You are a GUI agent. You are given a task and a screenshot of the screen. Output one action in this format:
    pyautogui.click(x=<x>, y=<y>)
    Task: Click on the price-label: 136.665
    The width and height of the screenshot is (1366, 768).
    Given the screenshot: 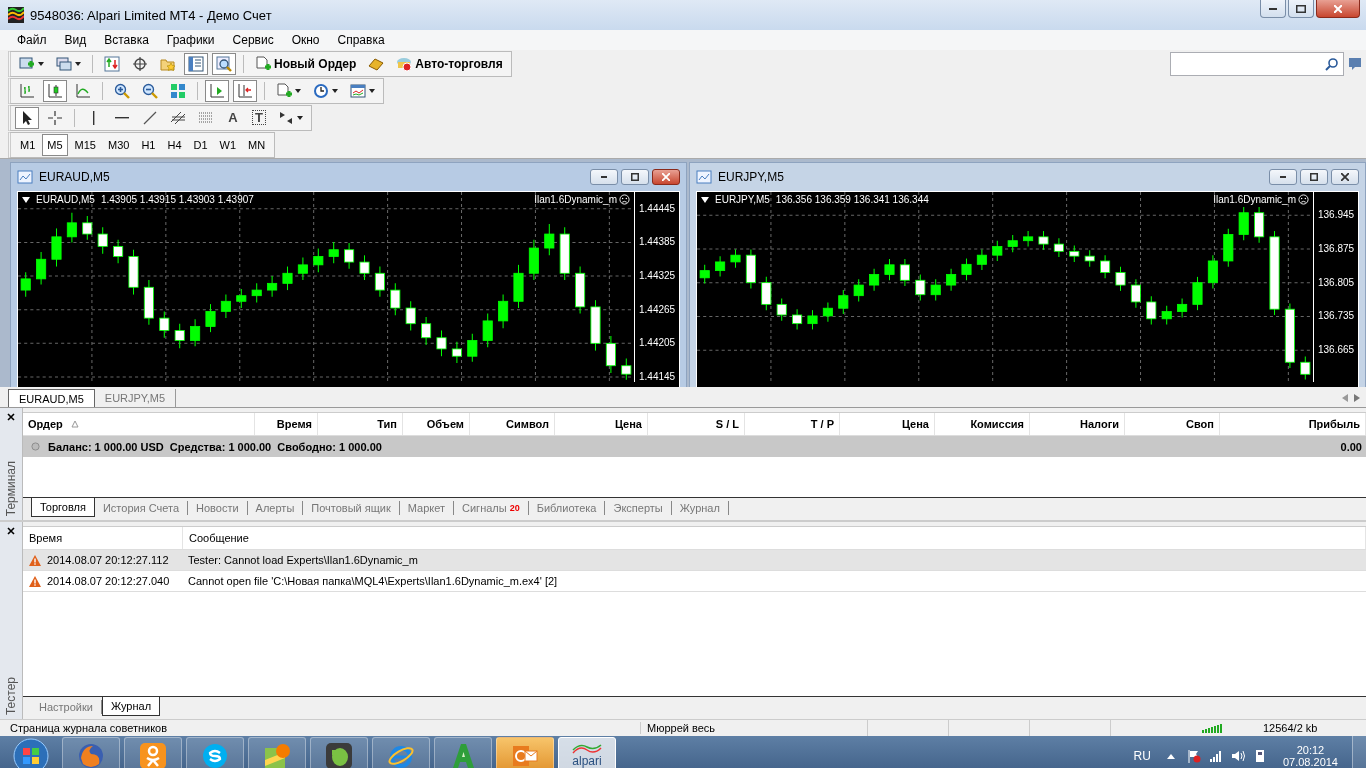 What is the action you would take?
    pyautogui.click(x=1336, y=350)
    